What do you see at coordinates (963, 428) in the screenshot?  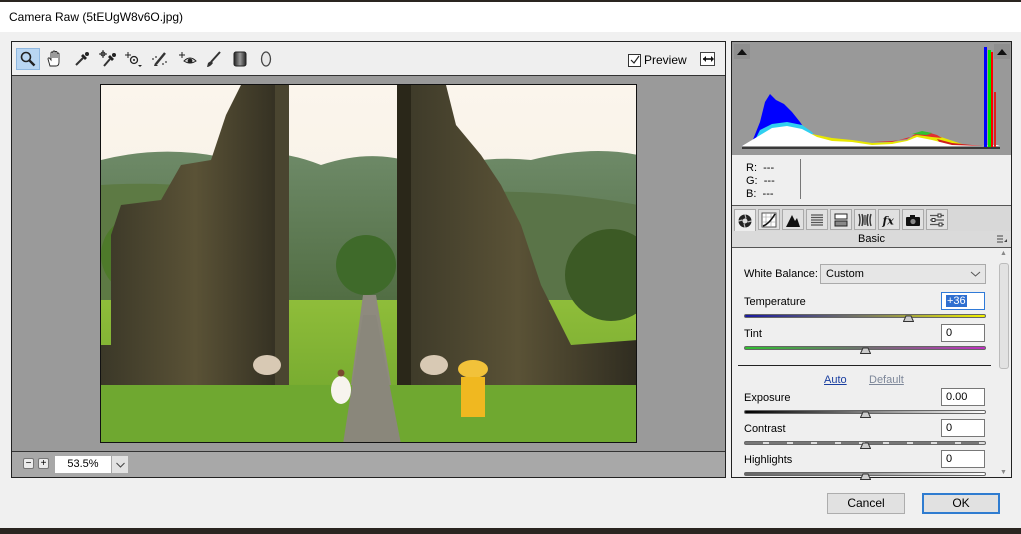 I see `contrast-input: 0` at bounding box center [963, 428].